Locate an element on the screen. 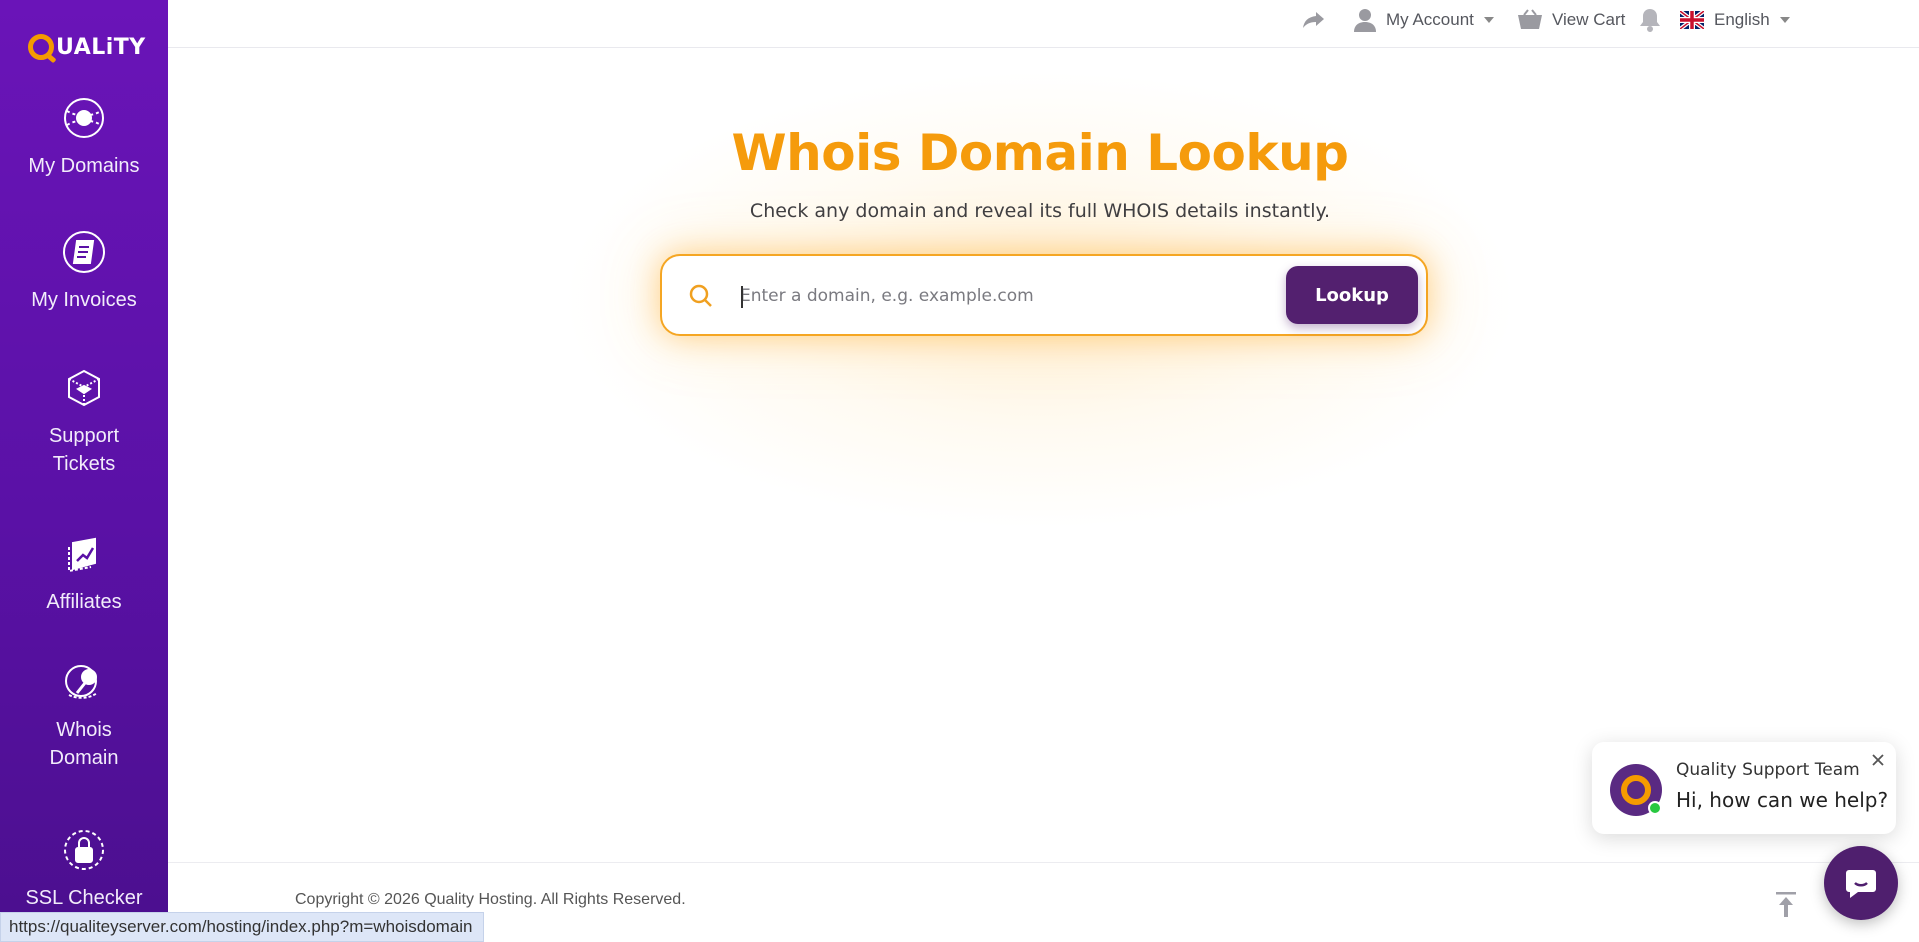 This screenshot has height=942, width=1919. view-cart-link: View Cart is located at coordinates (1571, 20).